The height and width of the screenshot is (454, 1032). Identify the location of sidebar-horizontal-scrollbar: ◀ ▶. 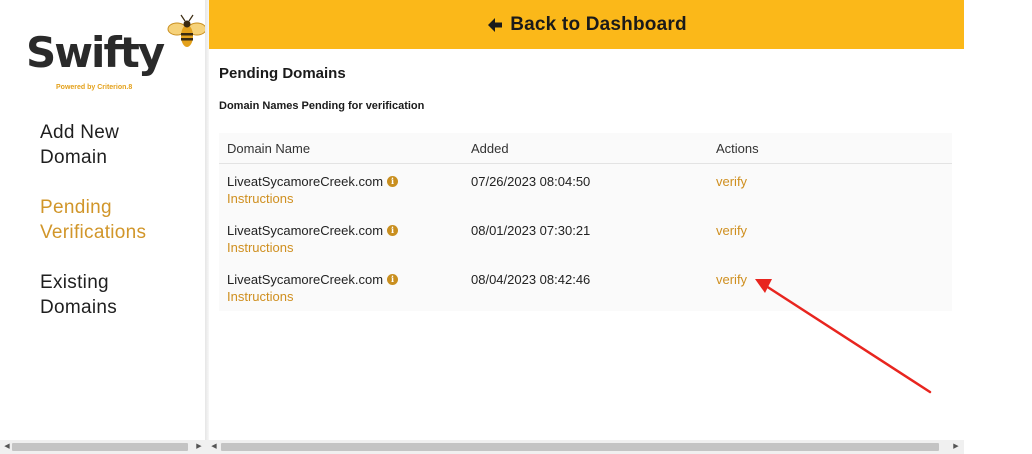
(103, 447).